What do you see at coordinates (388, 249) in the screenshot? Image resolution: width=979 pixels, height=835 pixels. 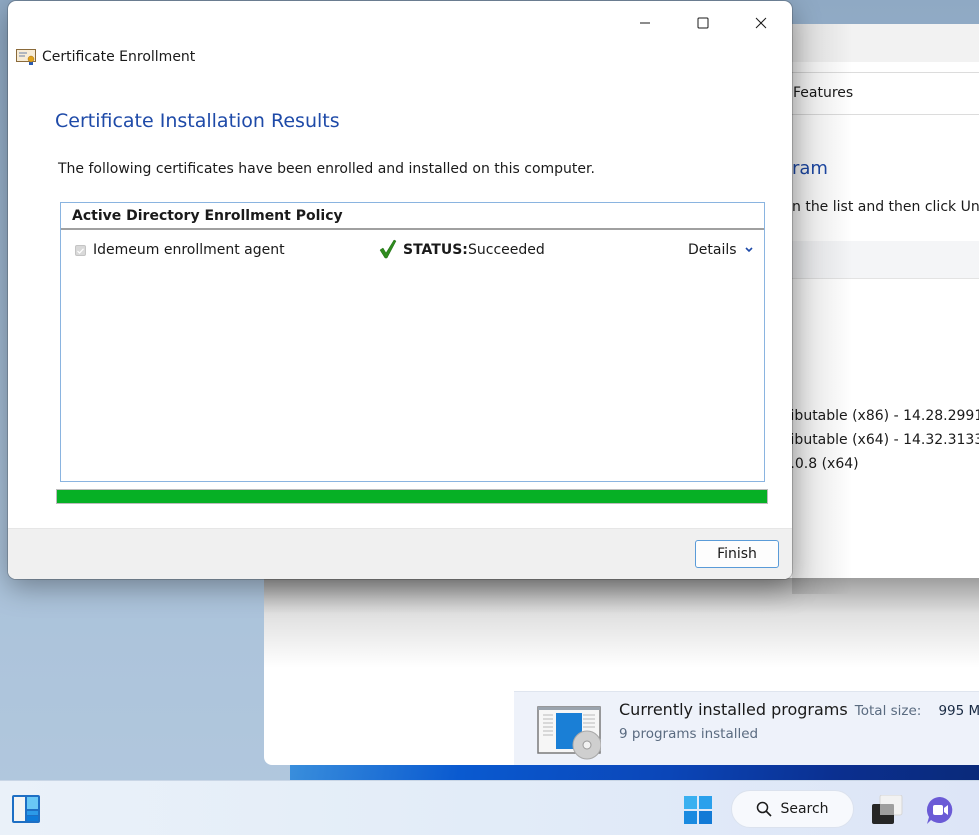 I see `success-check-icon` at bounding box center [388, 249].